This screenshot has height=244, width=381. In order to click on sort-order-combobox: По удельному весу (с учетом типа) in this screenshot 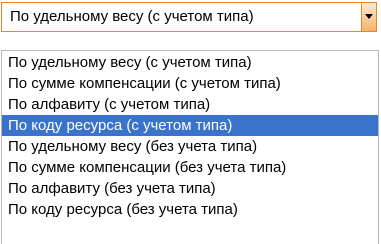, I will do `click(189, 17)`.